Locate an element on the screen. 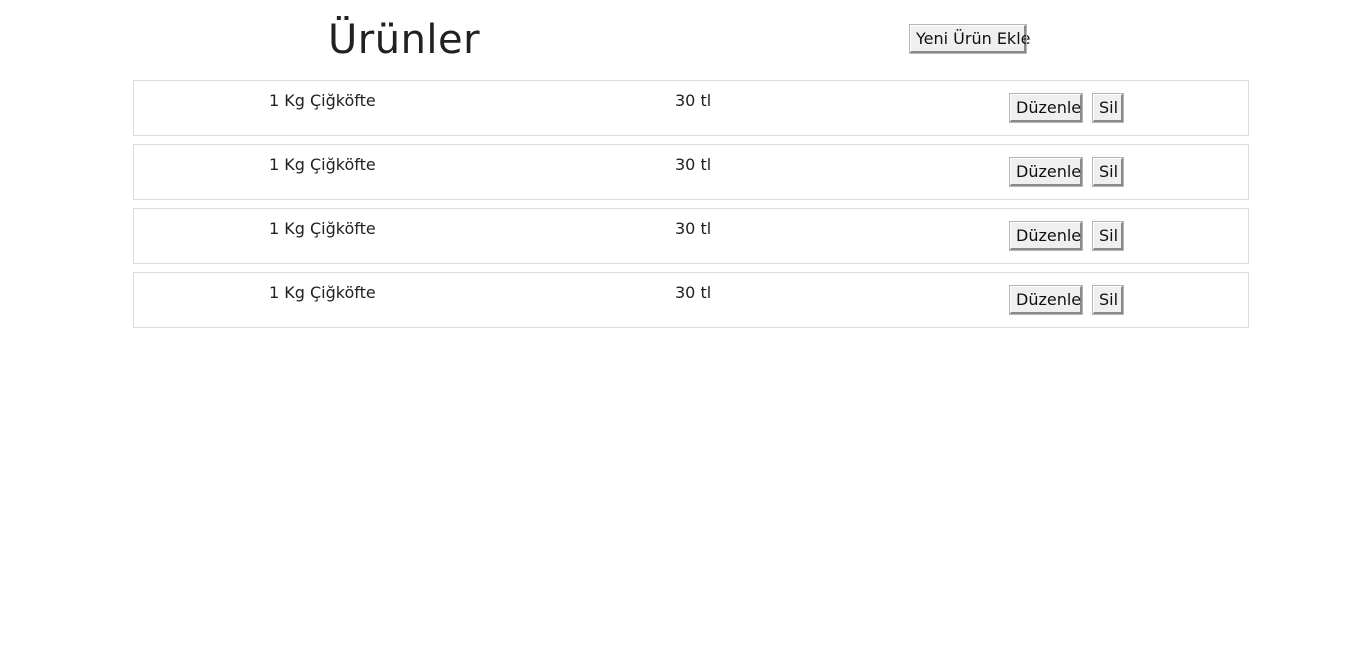 The height and width of the screenshot is (653, 1366). add-product-button: Yeni Ürün Ekle is located at coordinates (969, 39).